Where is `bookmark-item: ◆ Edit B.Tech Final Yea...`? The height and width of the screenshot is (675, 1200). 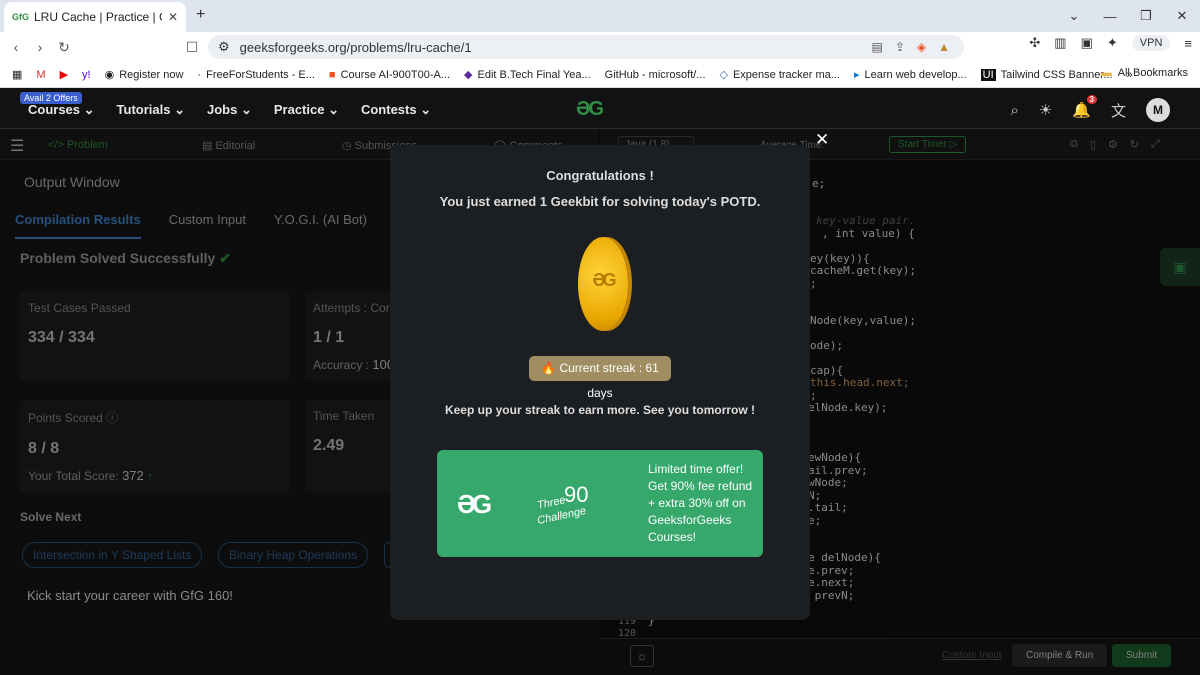
bookmark-item: ◆ Edit B.Tech Final Yea... is located at coordinates (527, 75).